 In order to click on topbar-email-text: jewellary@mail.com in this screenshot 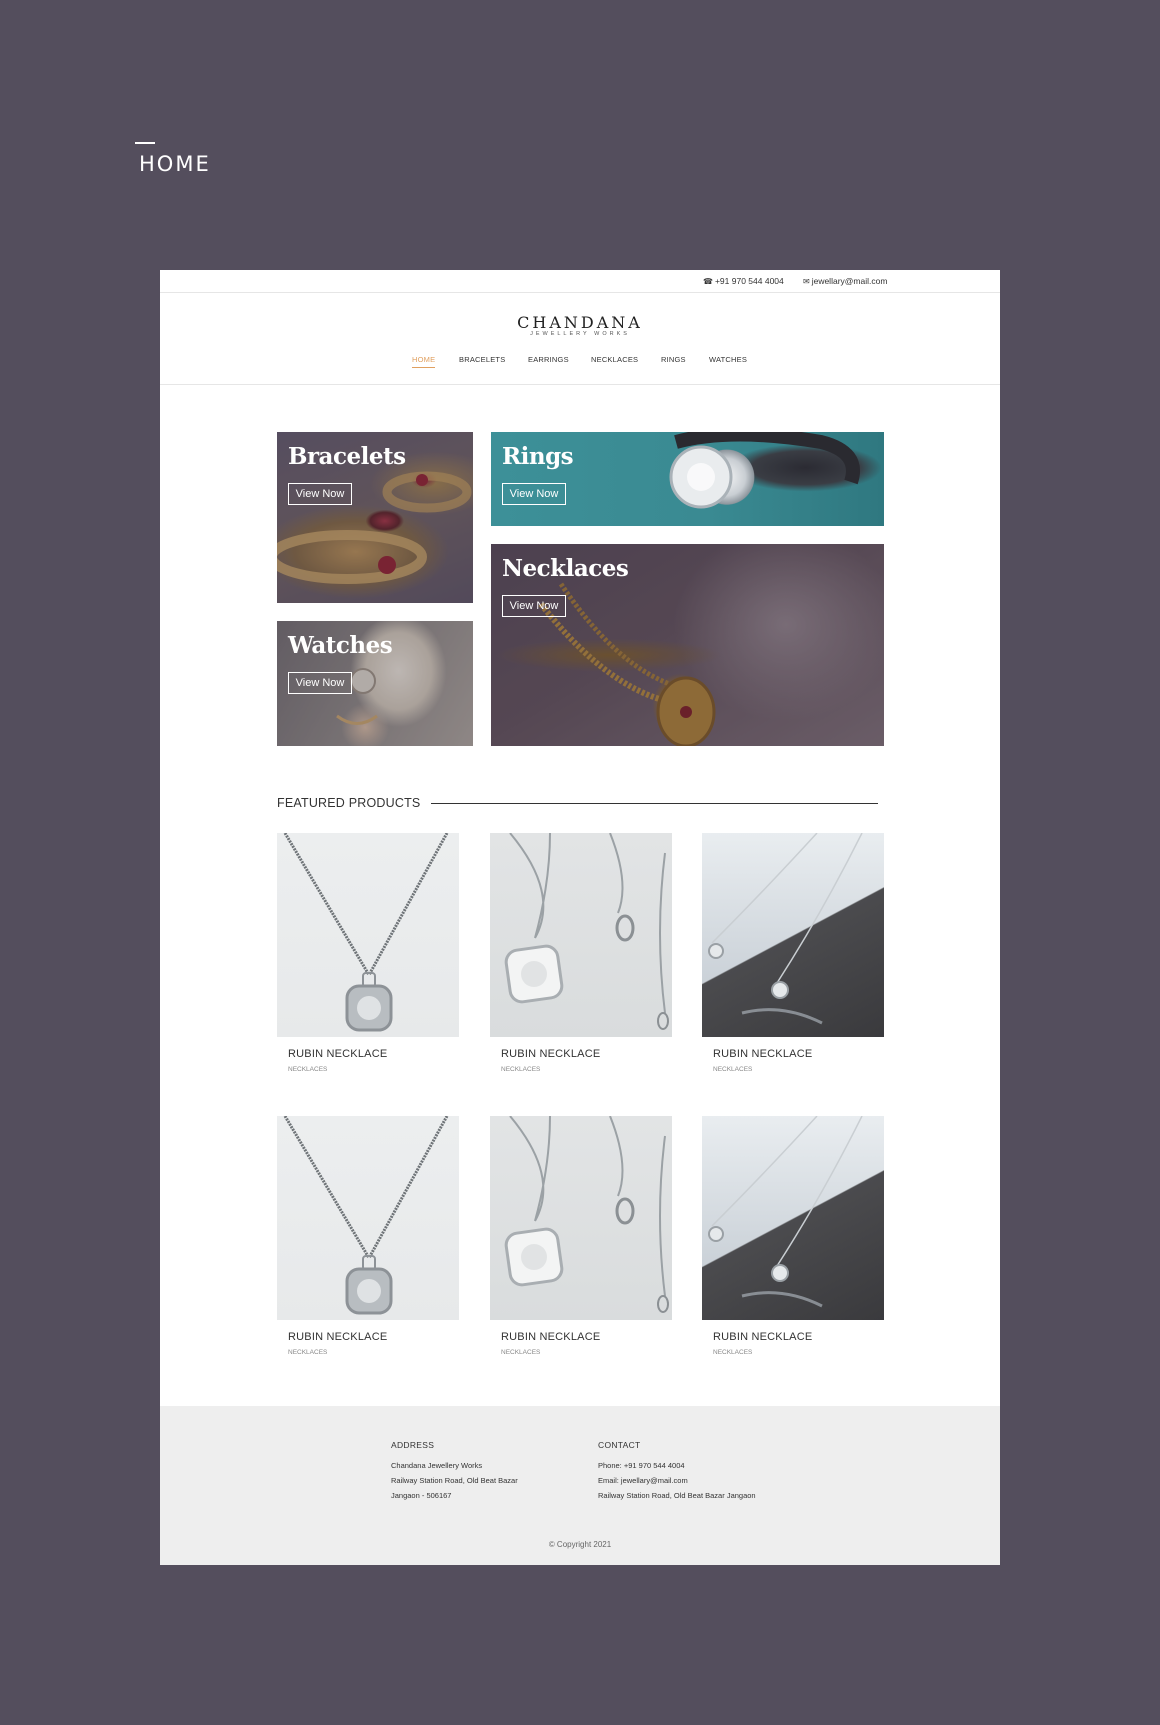, I will do `click(849, 281)`.